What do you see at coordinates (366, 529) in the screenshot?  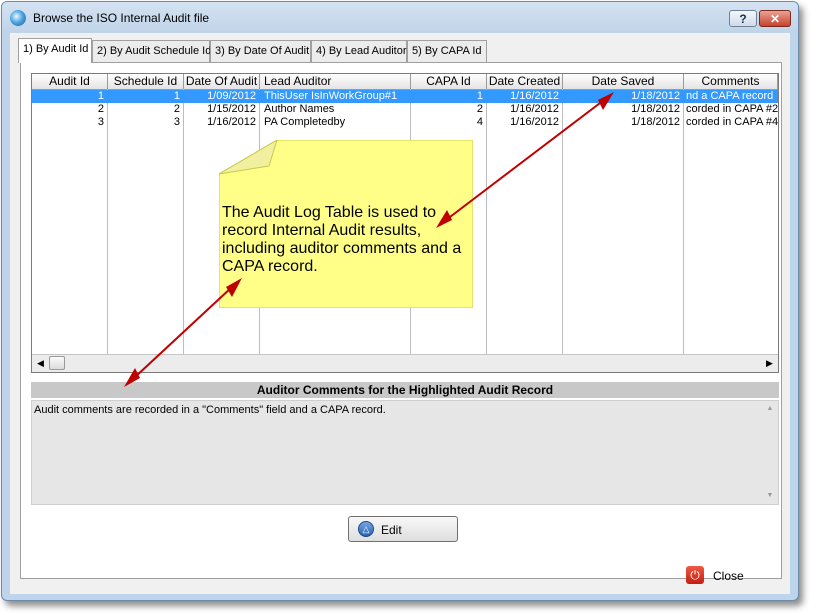 I see `edit-triangle-icon: △` at bounding box center [366, 529].